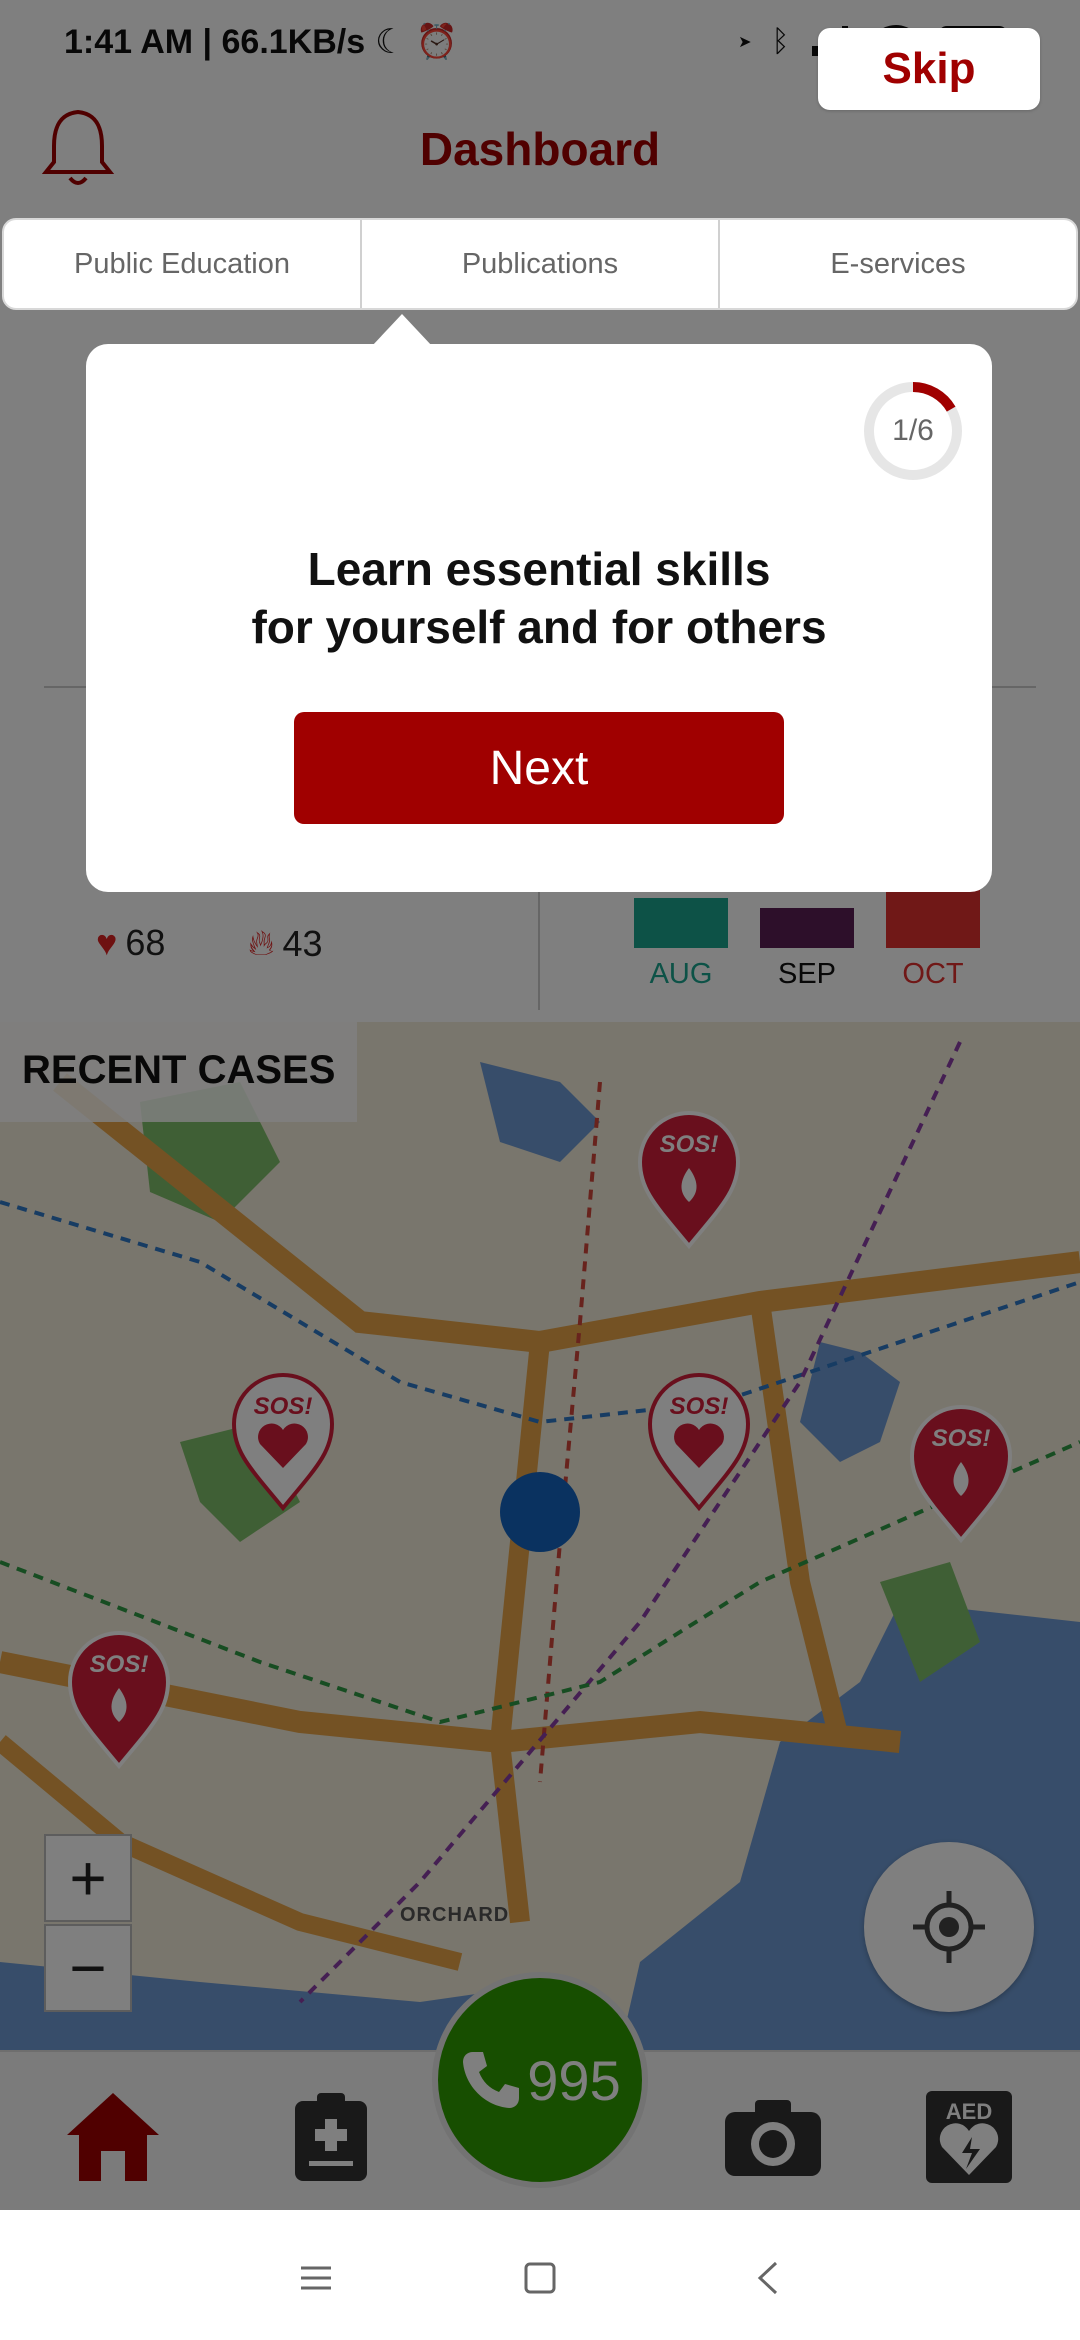  Describe the element at coordinates (913, 430) in the screenshot. I see `step-counter: 1/6` at that location.